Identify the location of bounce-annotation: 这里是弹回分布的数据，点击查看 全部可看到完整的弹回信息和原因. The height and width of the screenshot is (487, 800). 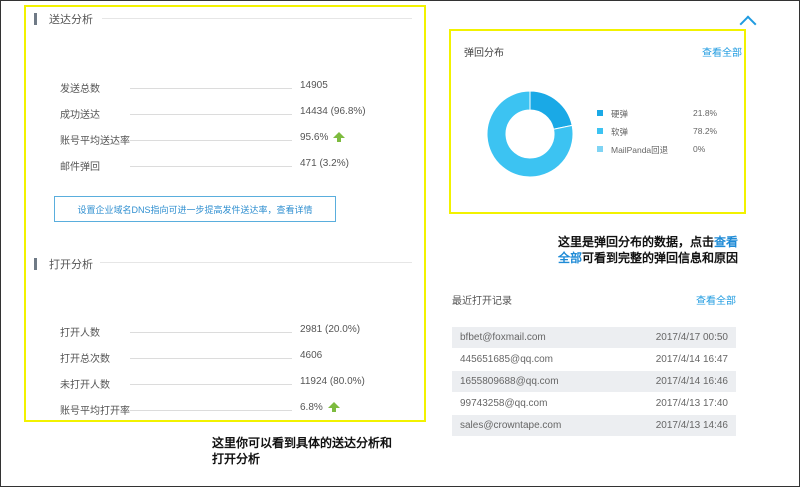
(663, 250).